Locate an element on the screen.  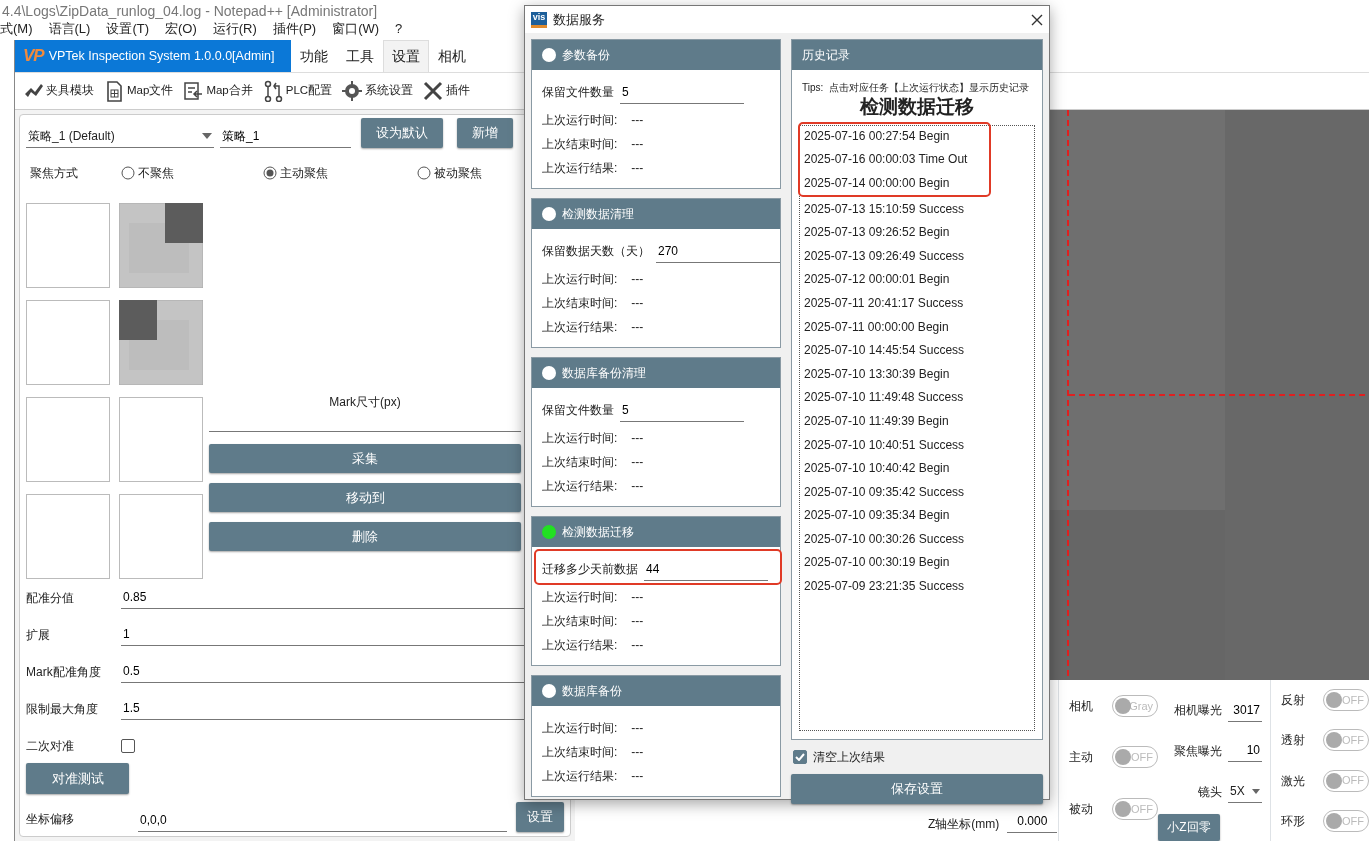
button: 删除 is located at coordinates (365, 536).